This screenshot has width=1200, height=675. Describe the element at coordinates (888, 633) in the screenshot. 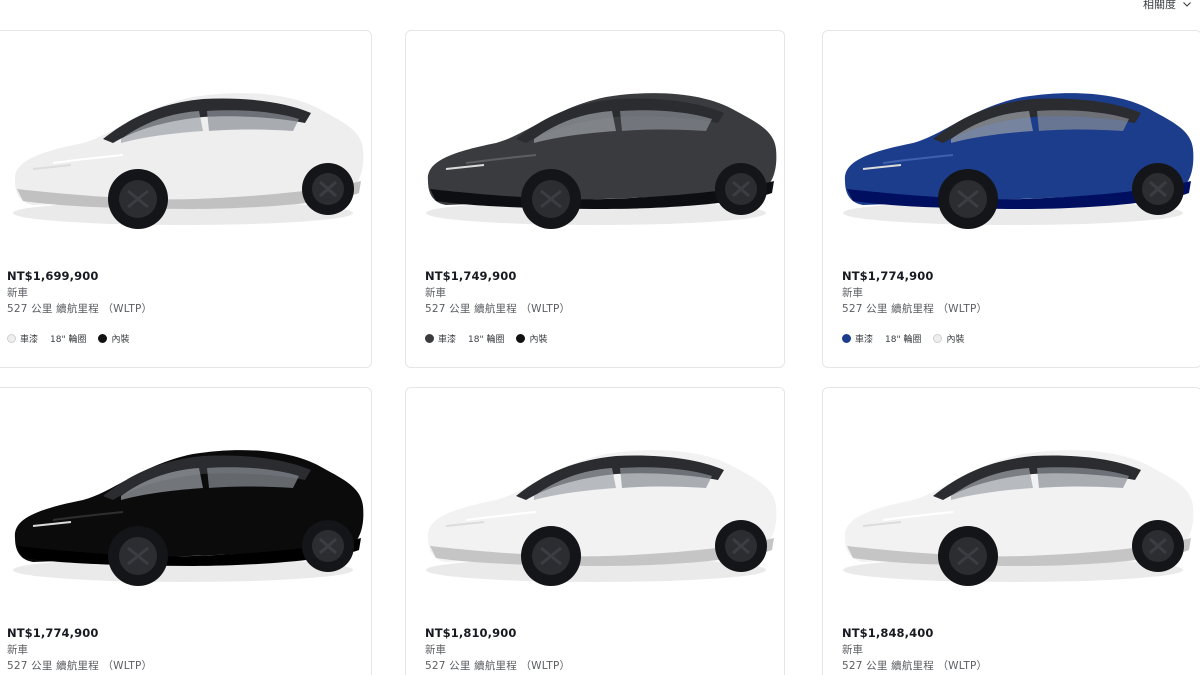

I see `vehicle-price: NT$1,848,400` at that location.